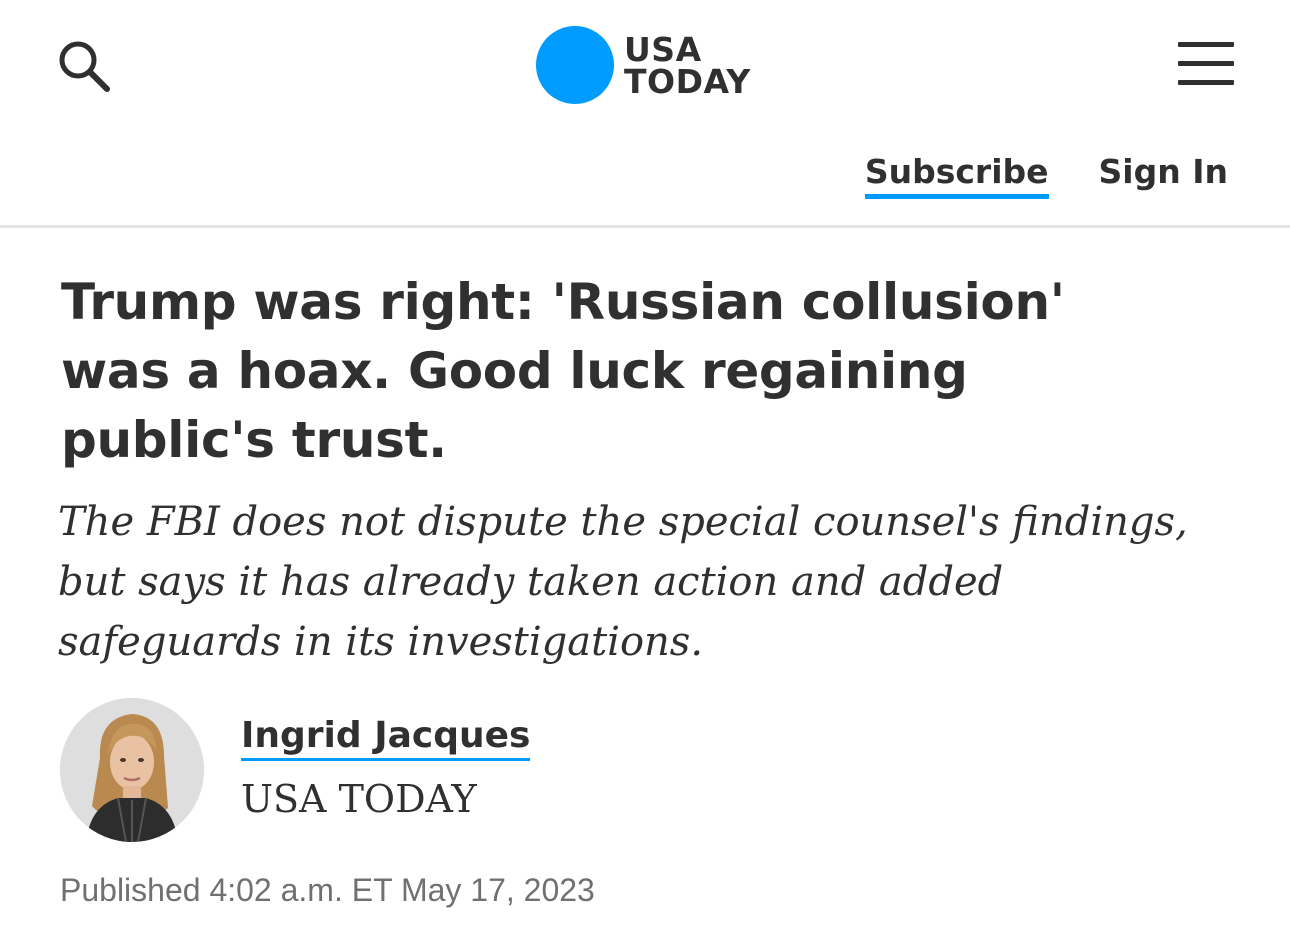  I want to click on published-timestamp: Published 4:02 a.m. ET May 17, 2023, so click(327, 890).